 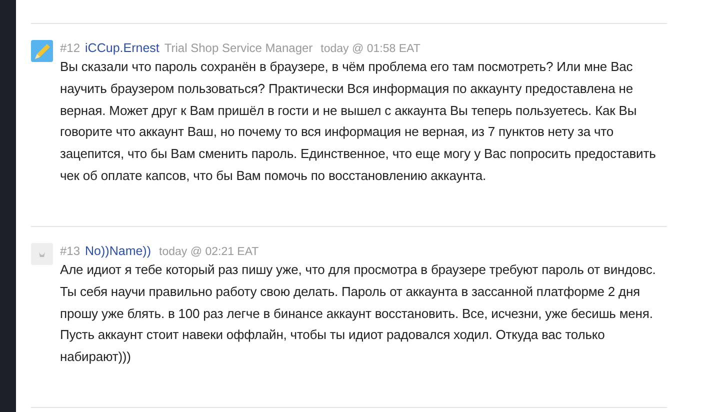 What do you see at coordinates (70, 48) in the screenshot?
I see `post-number: #12` at bounding box center [70, 48].